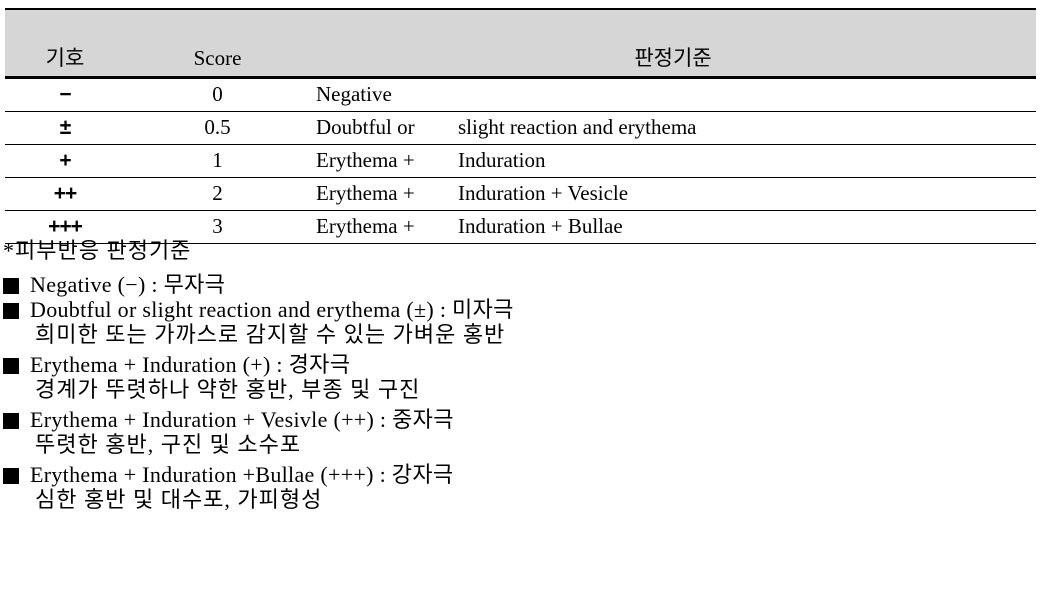 The height and width of the screenshot is (610, 1043). Describe the element at coordinates (190, 364) in the screenshot. I see `note-heading-text: Erythema + Induration (+) : 경자극` at that location.